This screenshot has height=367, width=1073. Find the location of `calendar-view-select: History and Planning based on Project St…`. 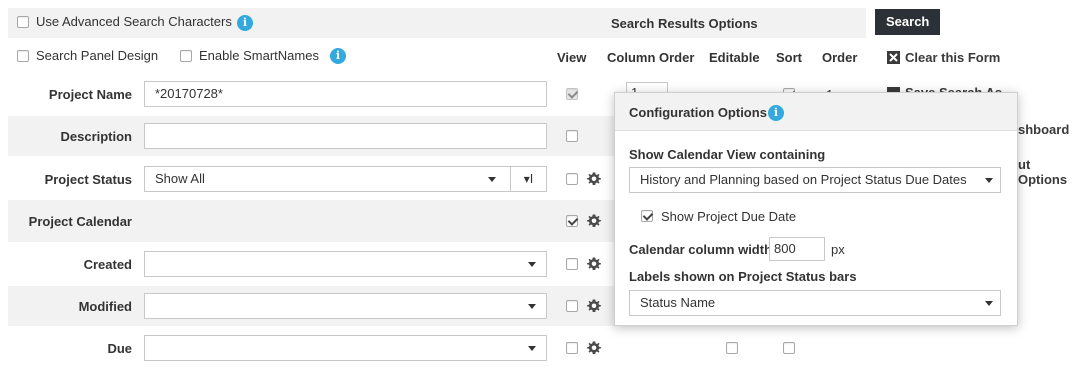

calendar-view-select: History and Planning based on Project St… is located at coordinates (815, 180).